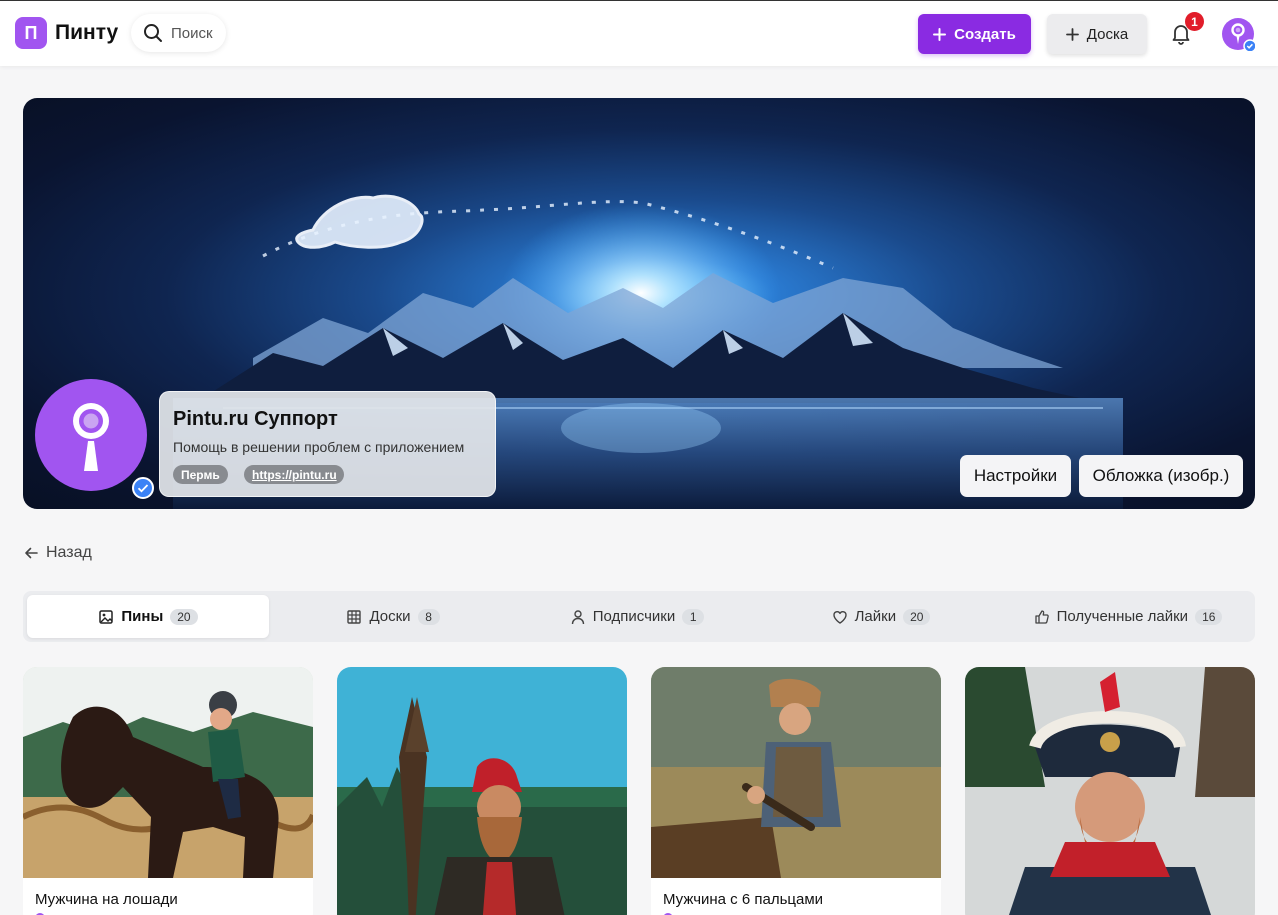 The height and width of the screenshot is (915, 1278). What do you see at coordinates (693, 616) in the screenshot?
I see `tab-count: 1` at bounding box center [693, 616].